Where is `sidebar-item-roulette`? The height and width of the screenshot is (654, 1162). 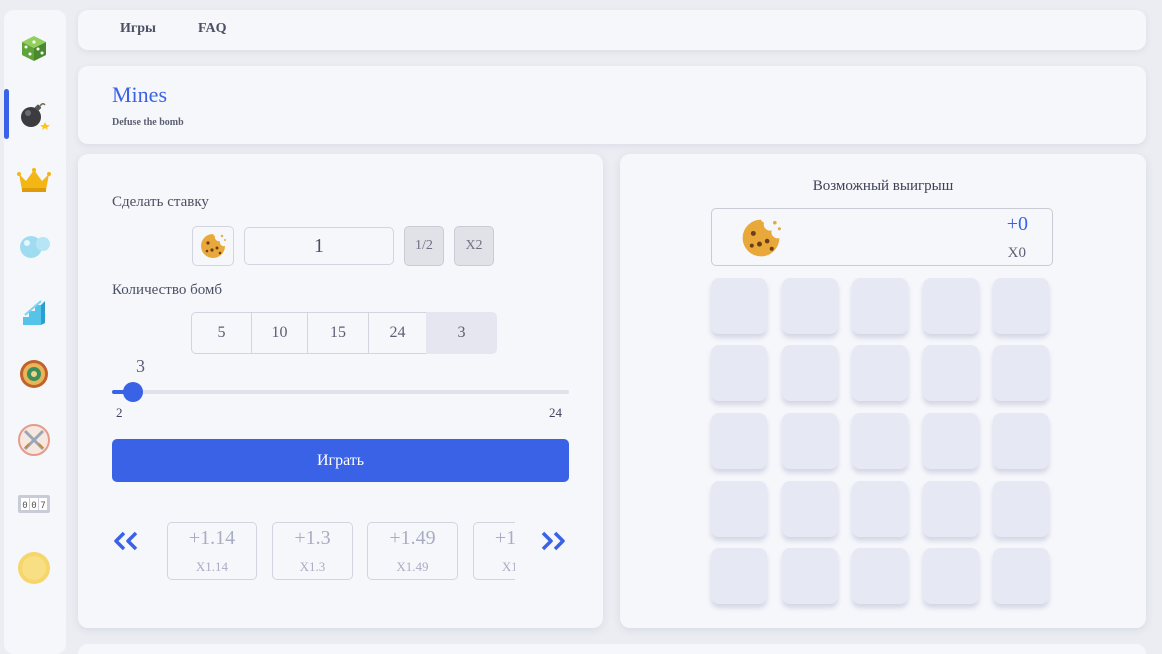
sidebar-item-roulette is located at coordinates (34, 374).